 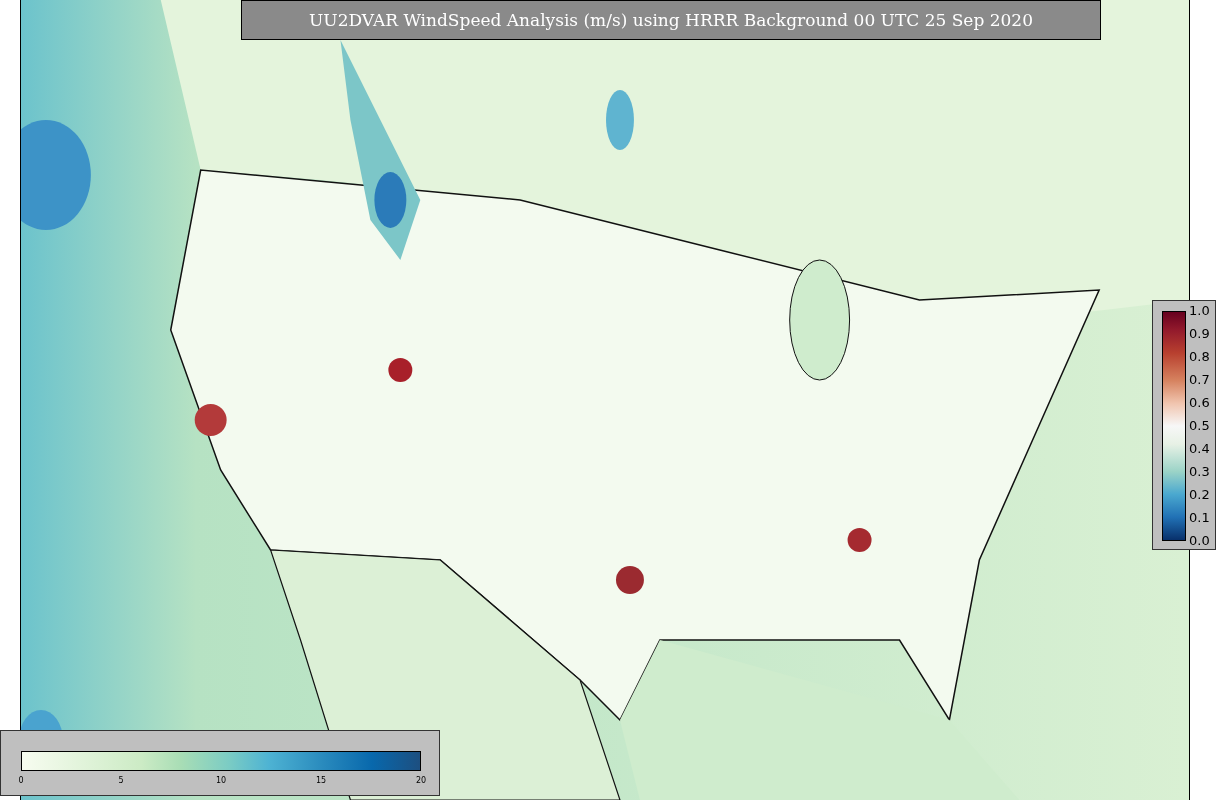 I want to click on tick-label: 20, so click(x=421, y=781).